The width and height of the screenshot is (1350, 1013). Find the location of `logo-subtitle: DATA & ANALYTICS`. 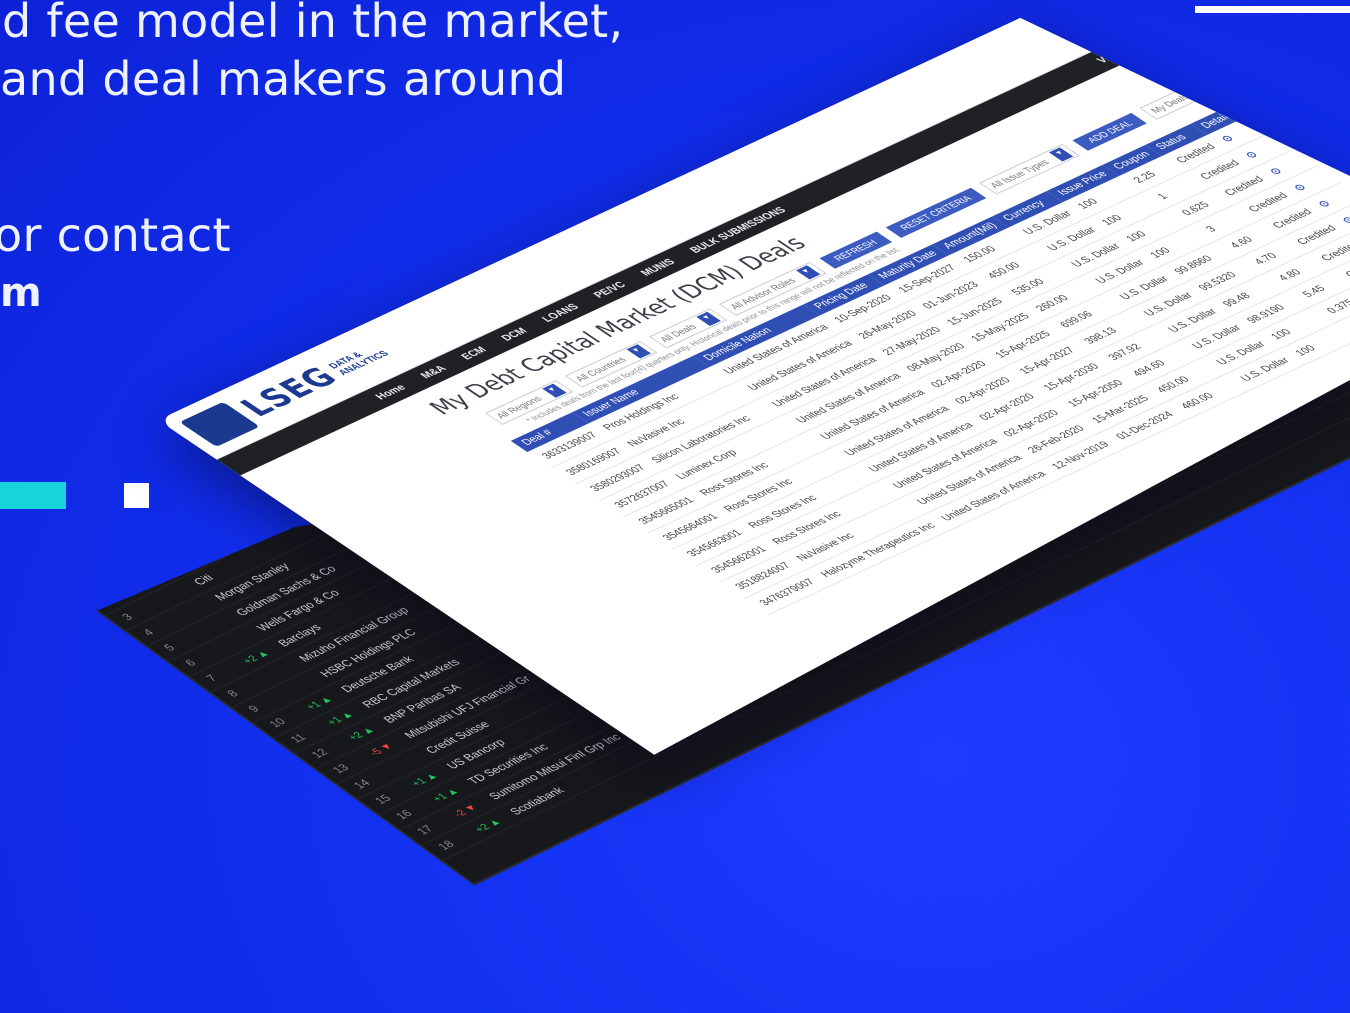

logo-subtitle: DATA & ANALYTICS is located at coordinates (358, 359).